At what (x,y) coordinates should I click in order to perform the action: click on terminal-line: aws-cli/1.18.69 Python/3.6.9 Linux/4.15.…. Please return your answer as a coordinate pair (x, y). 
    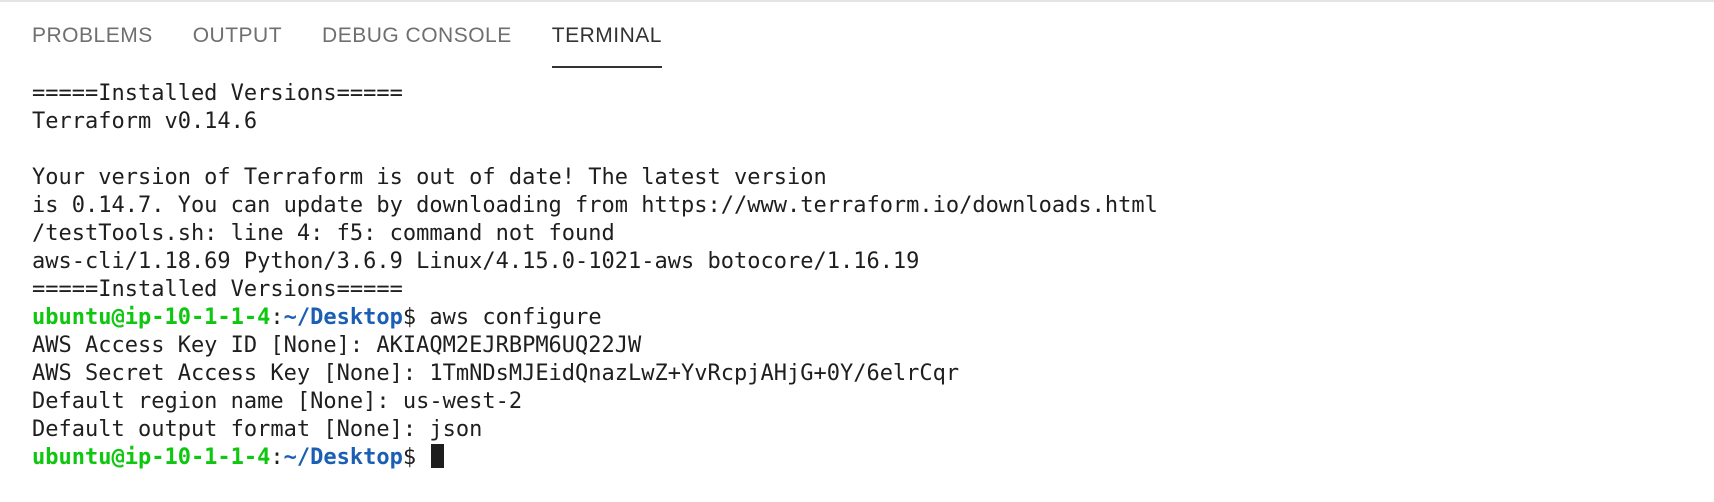
    Looking at the image, I should click on (476, 261).